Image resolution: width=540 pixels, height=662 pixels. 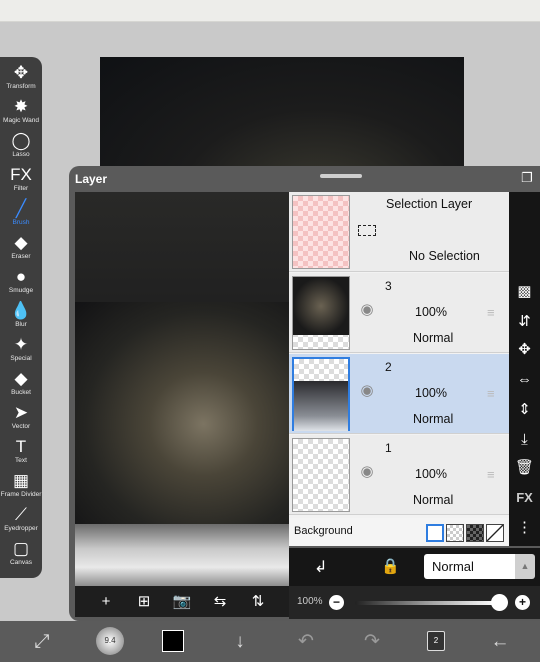 What do you see at coordinates (524, 322) in the screenshot?
I see `move-layer-icon: ⇵` at bounding box center [524, 322].